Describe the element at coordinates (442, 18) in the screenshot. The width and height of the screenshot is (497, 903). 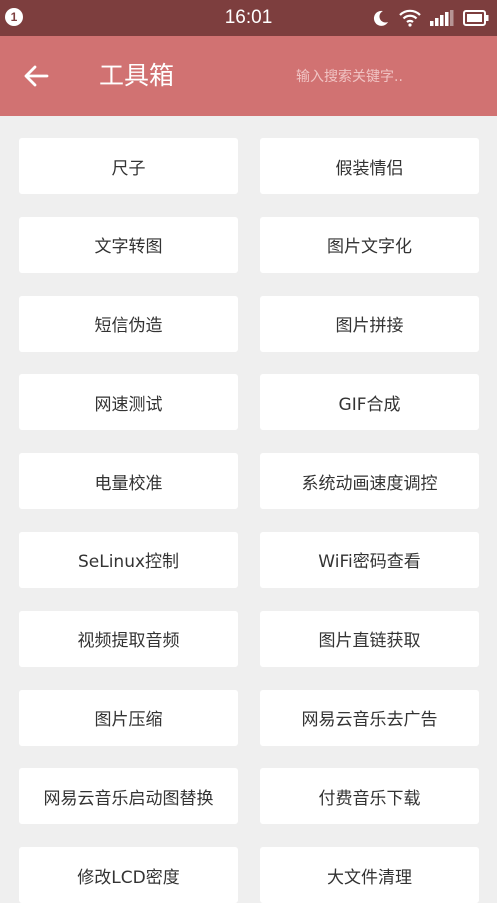
I see `signal-icon` at that location.